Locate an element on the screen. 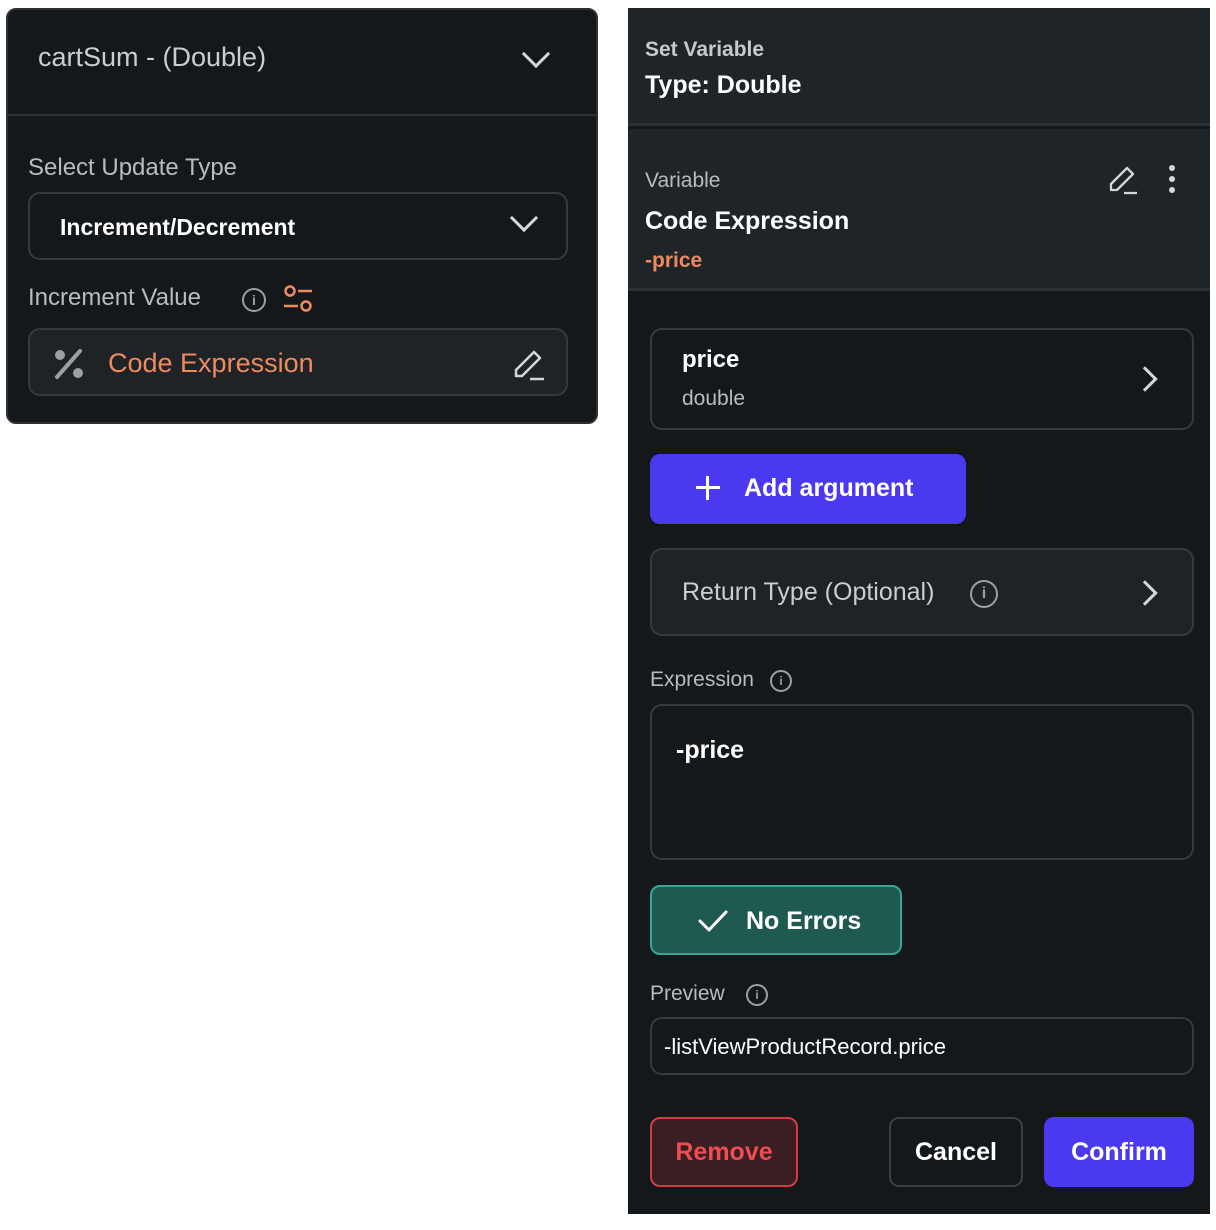 This screenshot has height=1230, width=1216. status-badge: No Errors is located at coordinates (776, 920).